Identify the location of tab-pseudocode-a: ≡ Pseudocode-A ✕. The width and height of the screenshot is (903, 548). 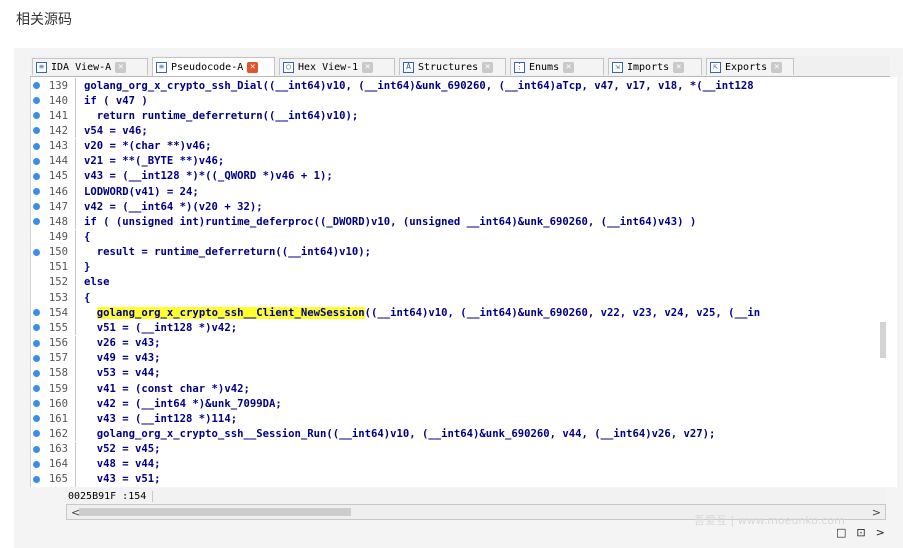
(213, 66).